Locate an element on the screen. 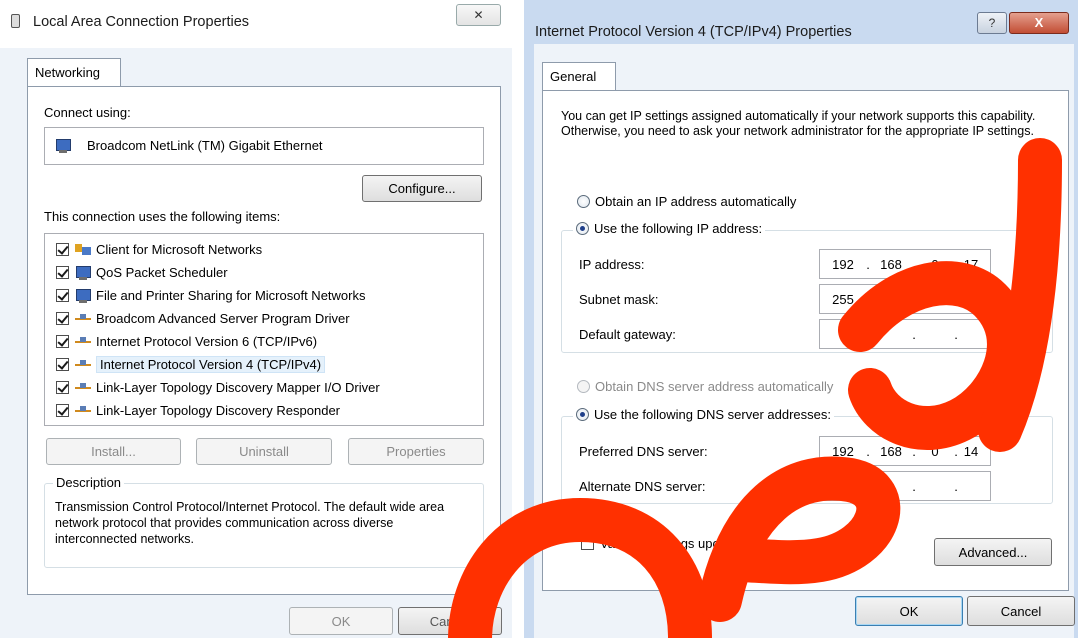 This screenshot has width=1078, height=638. item-label: Broadcom Advanced Server Program Driver is located at coordinates (223, 318).